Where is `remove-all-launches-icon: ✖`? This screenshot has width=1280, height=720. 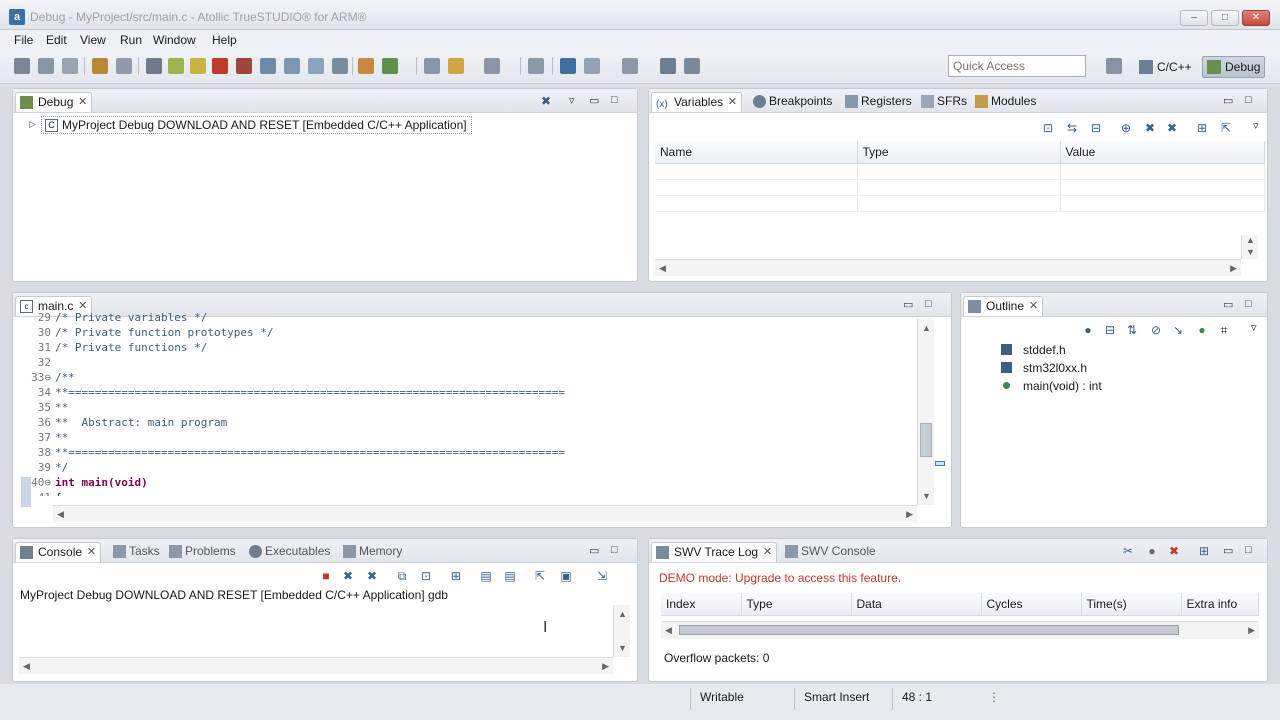
remove-all-launches-icon: ✖ is located at coordinates (372, 576).